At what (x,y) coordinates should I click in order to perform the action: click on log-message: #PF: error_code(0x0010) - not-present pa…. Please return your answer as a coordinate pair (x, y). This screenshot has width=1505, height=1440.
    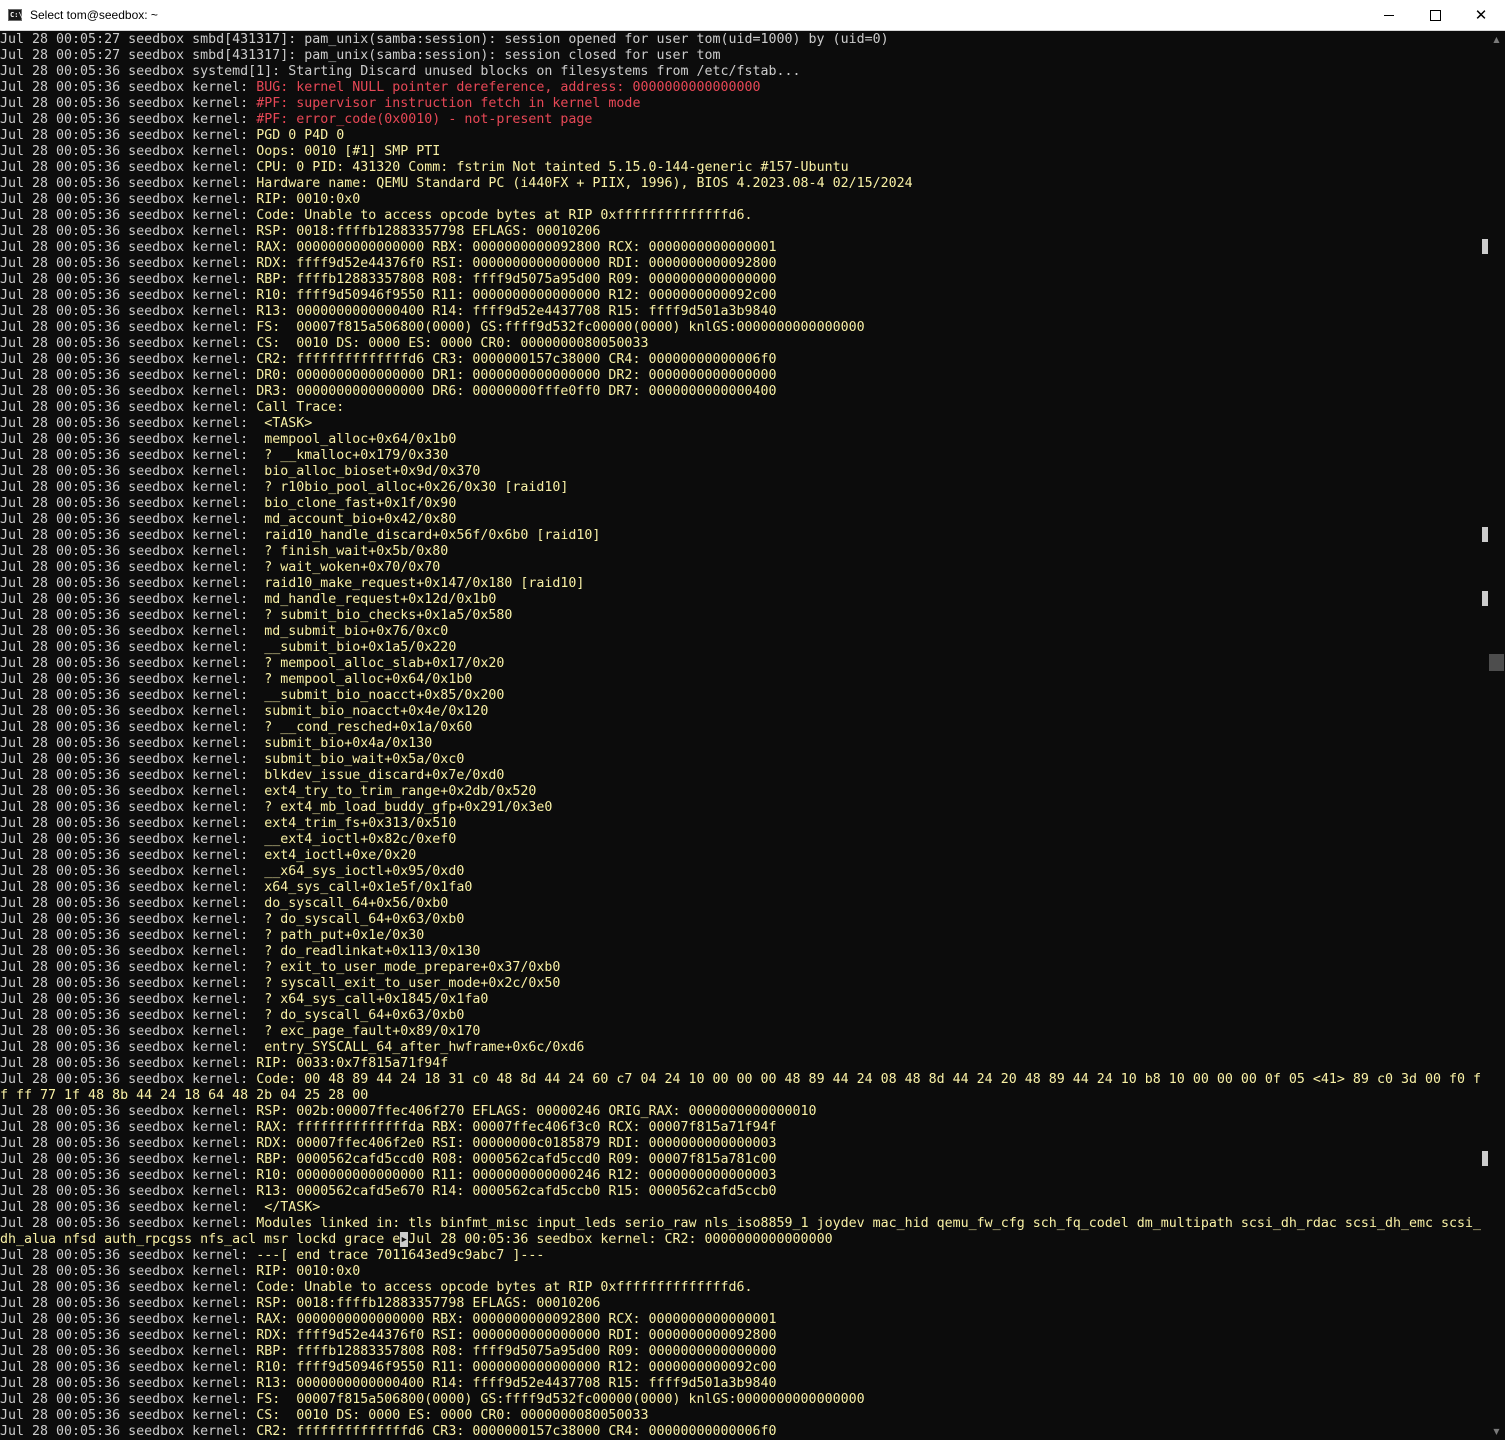
    Looking at the image, I should click on (424, 119).